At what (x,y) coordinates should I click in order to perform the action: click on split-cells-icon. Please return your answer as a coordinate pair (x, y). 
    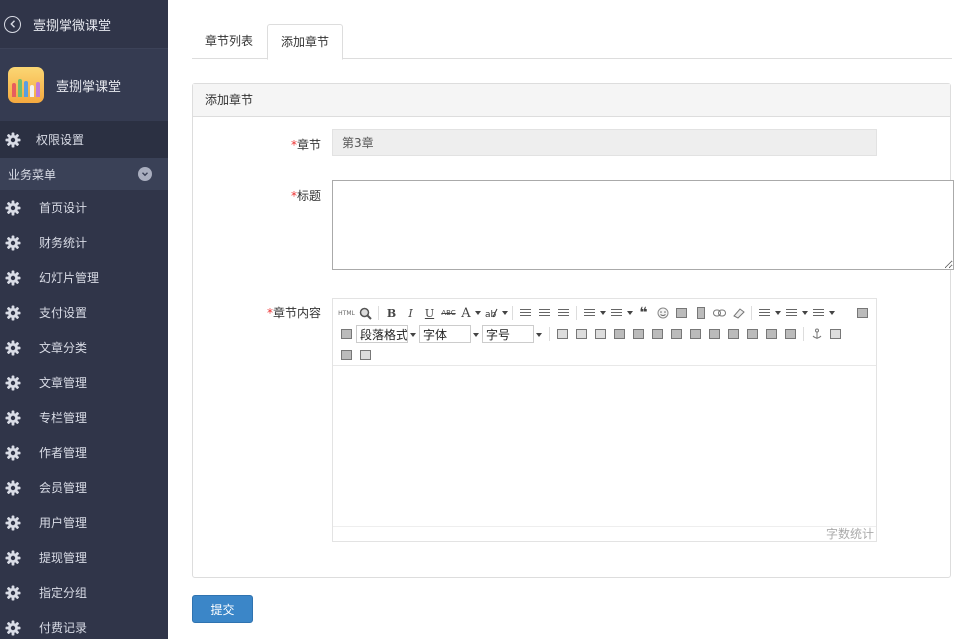
    Looking at the image, I should click on (695, 334).